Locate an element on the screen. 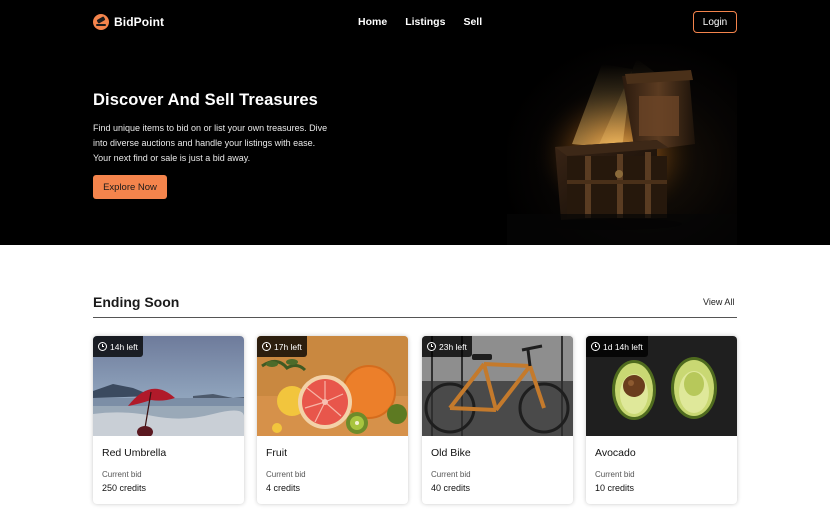  current-bid-value: 4 credits is located at coordinates (283, 488).